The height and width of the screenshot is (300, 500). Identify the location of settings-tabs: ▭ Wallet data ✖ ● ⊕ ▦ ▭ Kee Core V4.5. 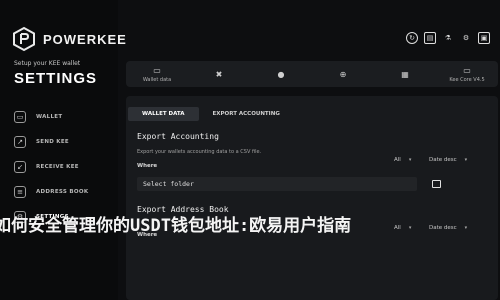
(312, 74).